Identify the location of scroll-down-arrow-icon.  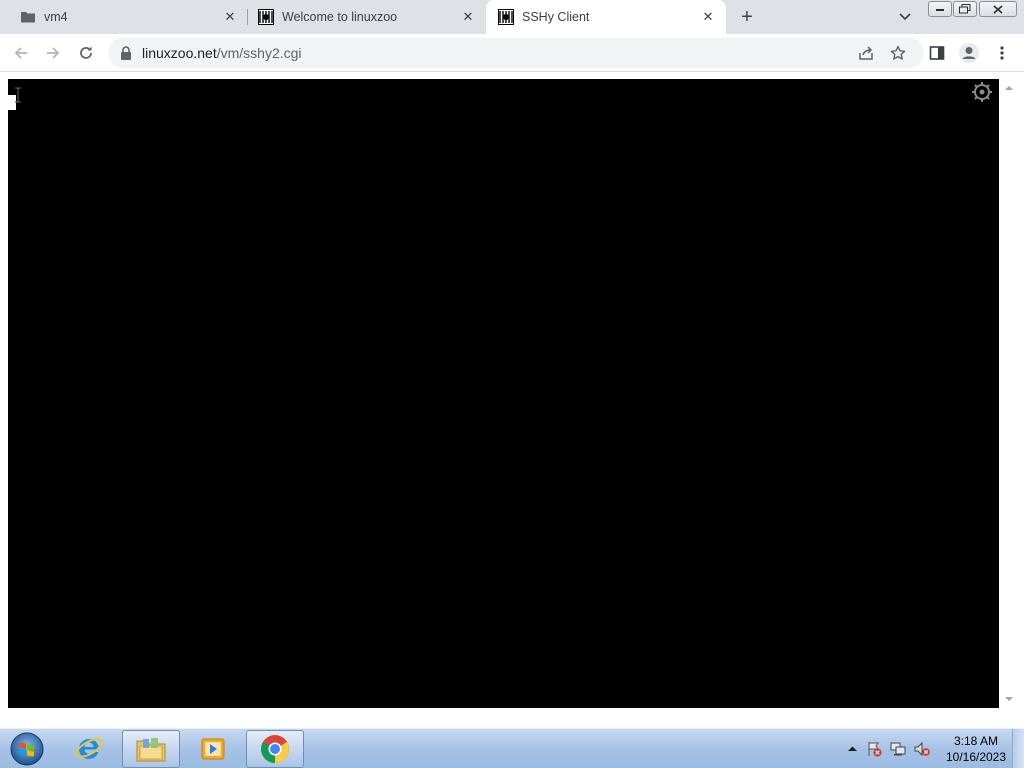
(1009, 699).